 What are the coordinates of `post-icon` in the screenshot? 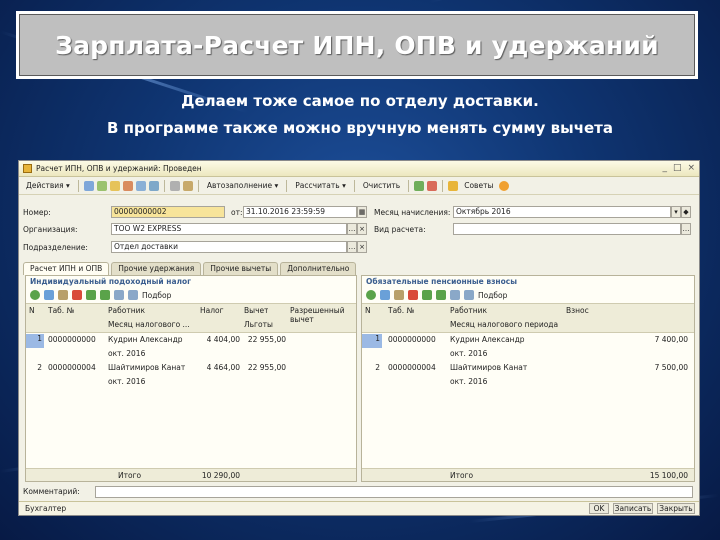 It's located at (101, 185).